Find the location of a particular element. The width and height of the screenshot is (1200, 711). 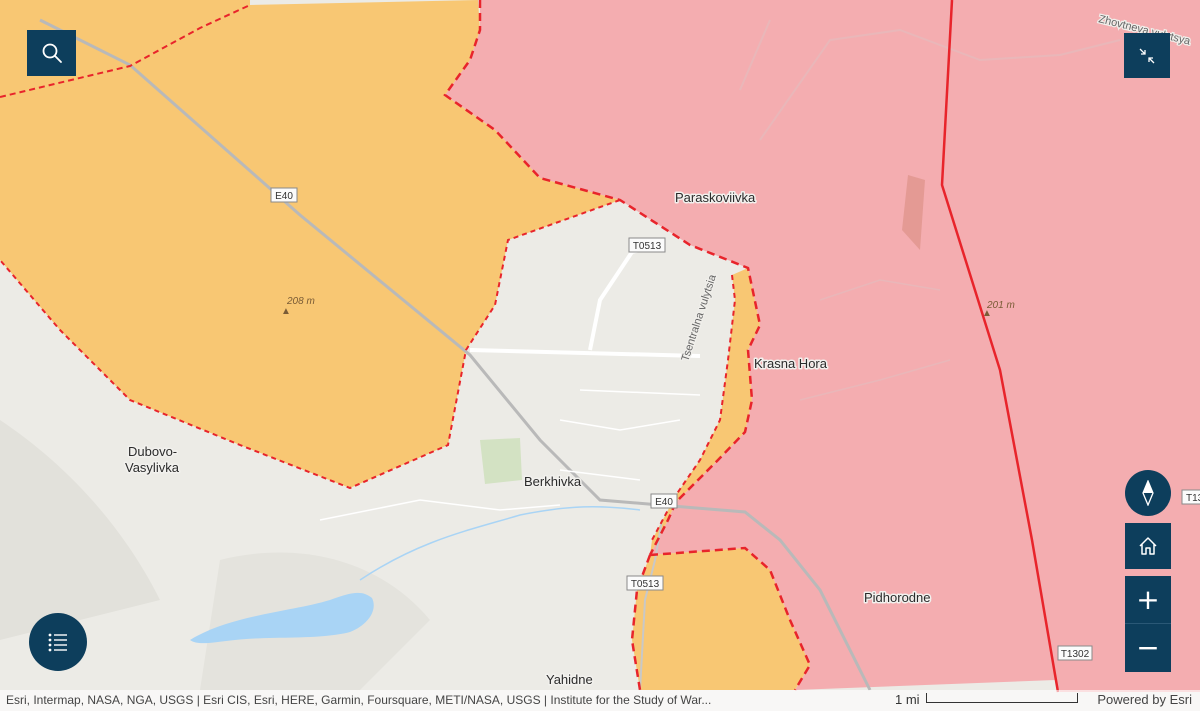

plus-icon: + is located at coordinates (1148, 599).